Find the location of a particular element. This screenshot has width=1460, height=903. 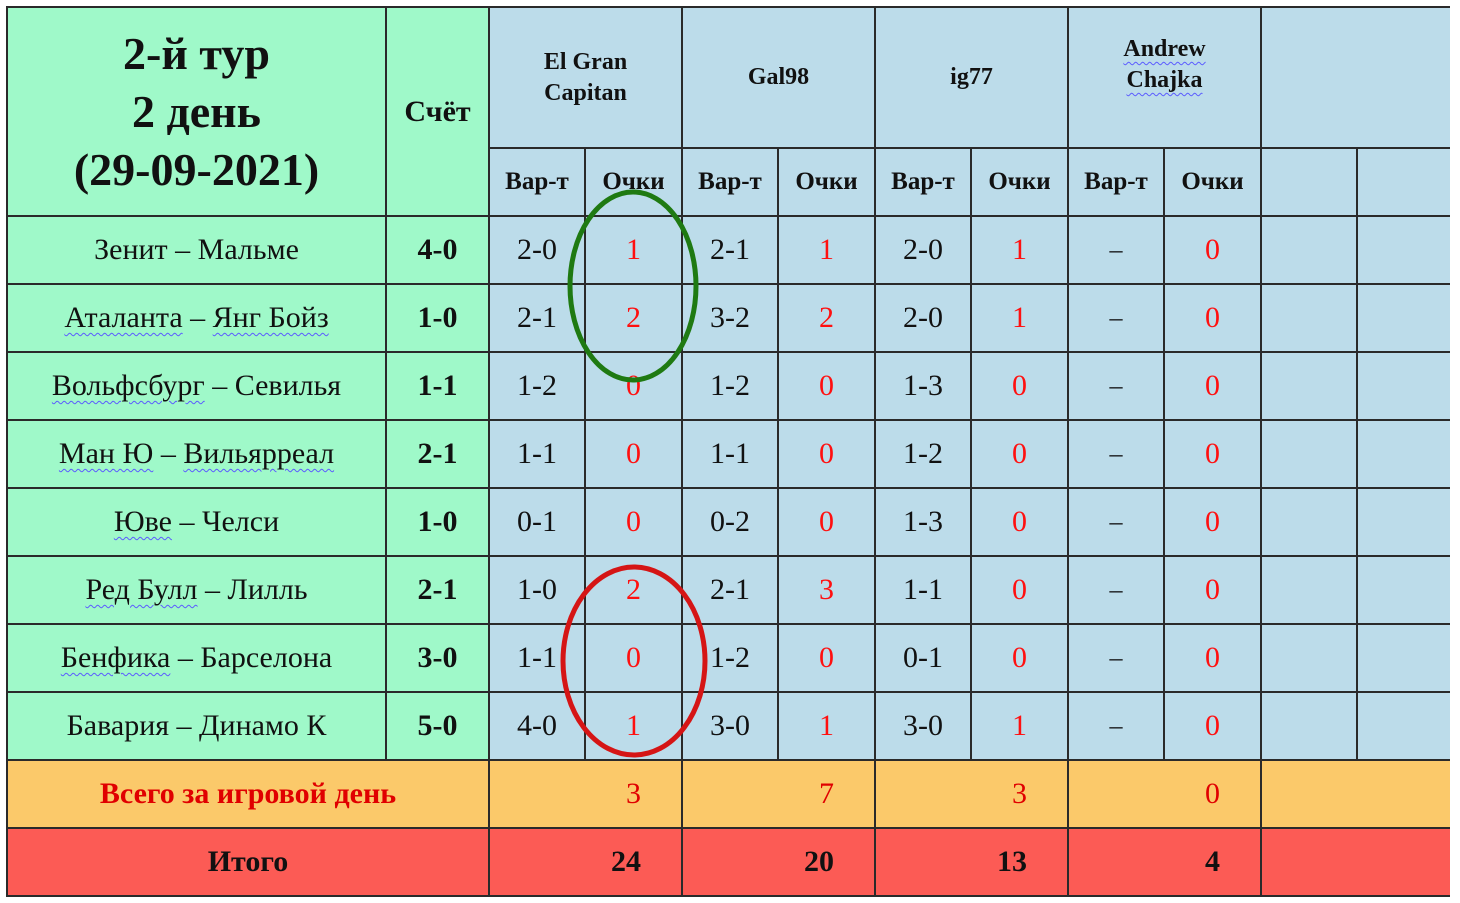

round-title-line: (29-09-2021) is located at coordinates (196, 169).